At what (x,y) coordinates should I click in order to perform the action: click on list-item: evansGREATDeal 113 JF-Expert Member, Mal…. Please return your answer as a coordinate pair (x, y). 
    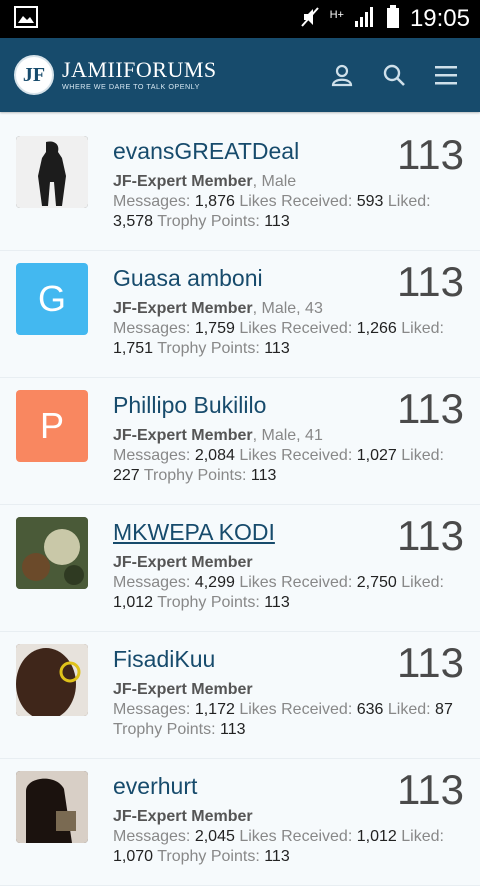
    Looking at the image, I should click on (240, 187).